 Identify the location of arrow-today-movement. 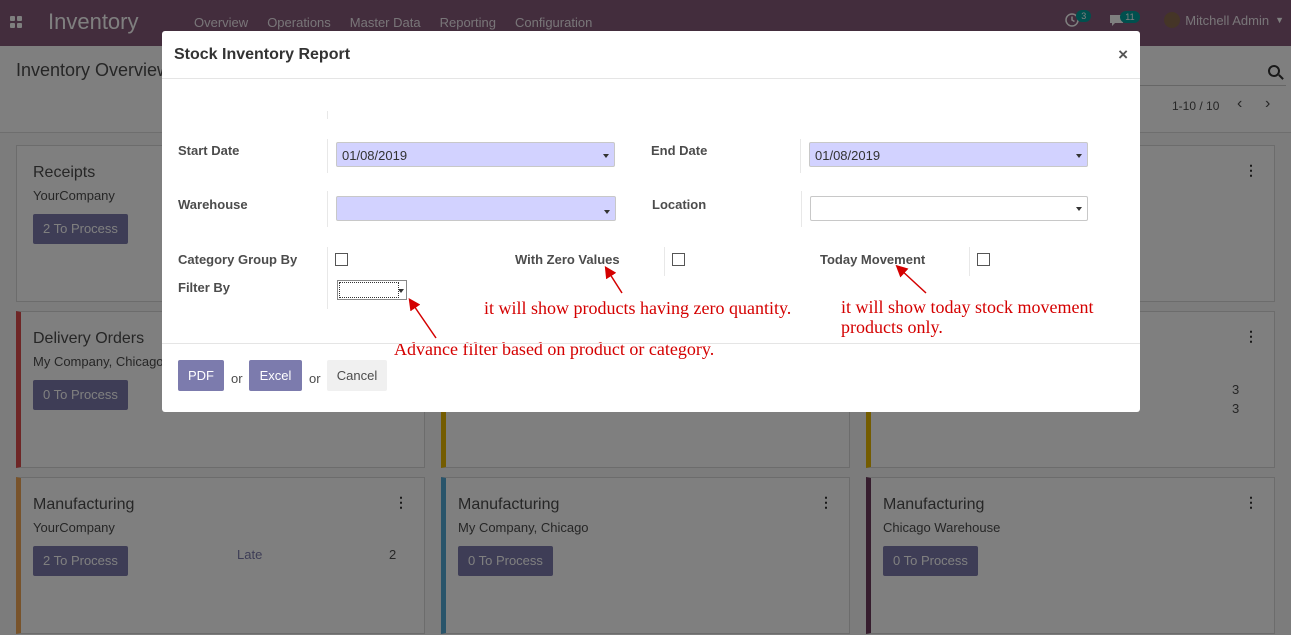
(911, 279).